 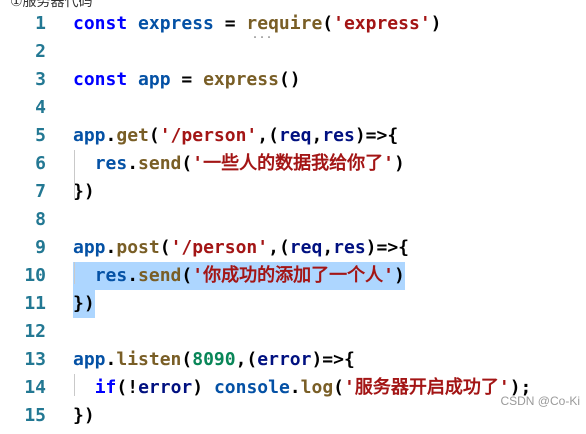 I want to click on line-code: app.listen(8090,(error)=>{, so click(x=214, y=360).